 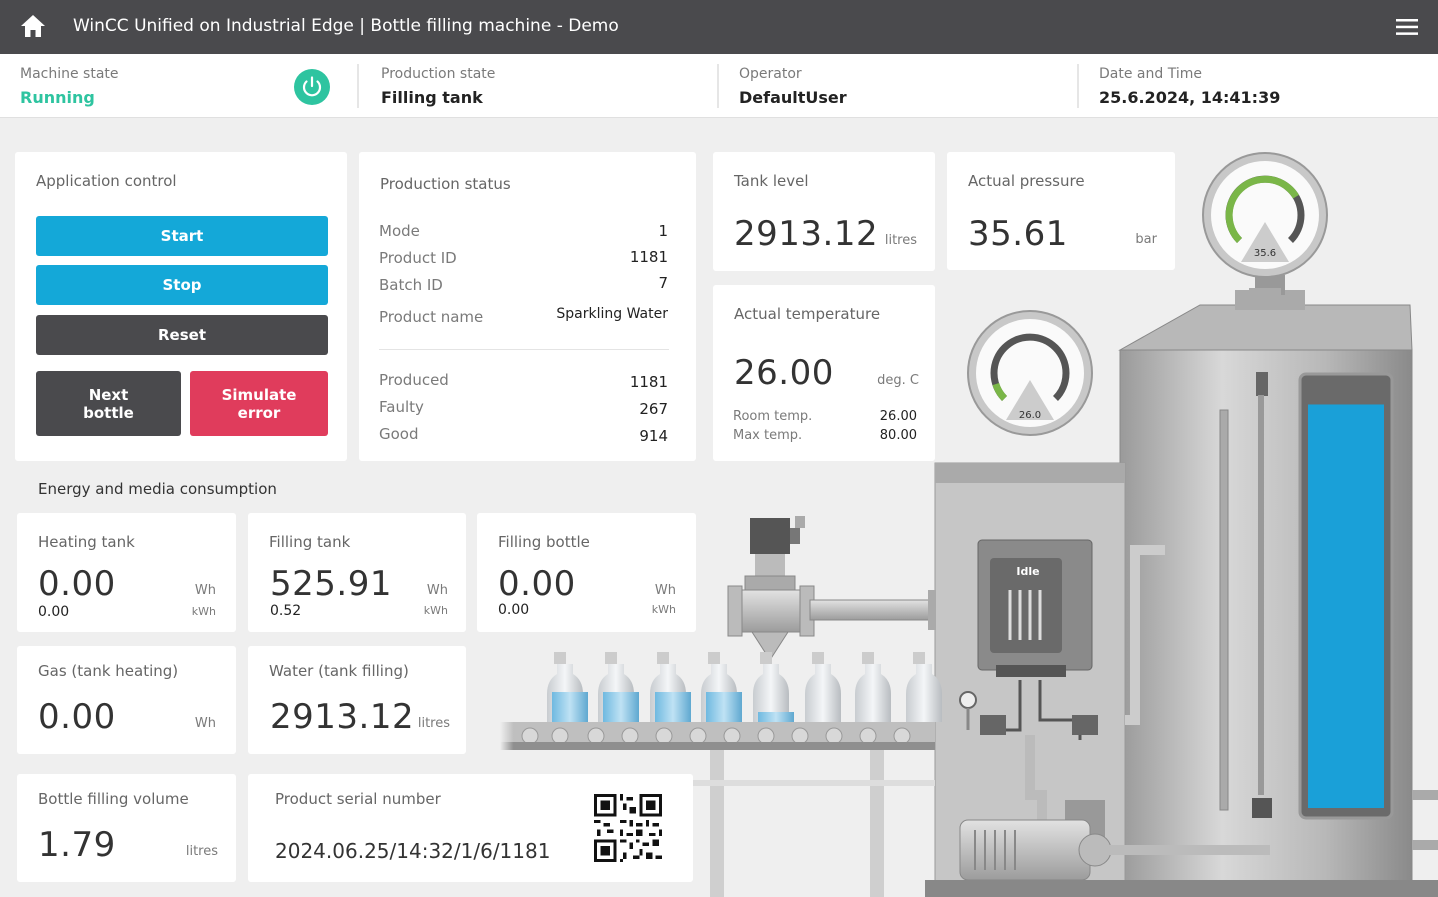 I want to click on datetime-value: 25.6.2024, 14:41:39, so click(x=1190, y=97).